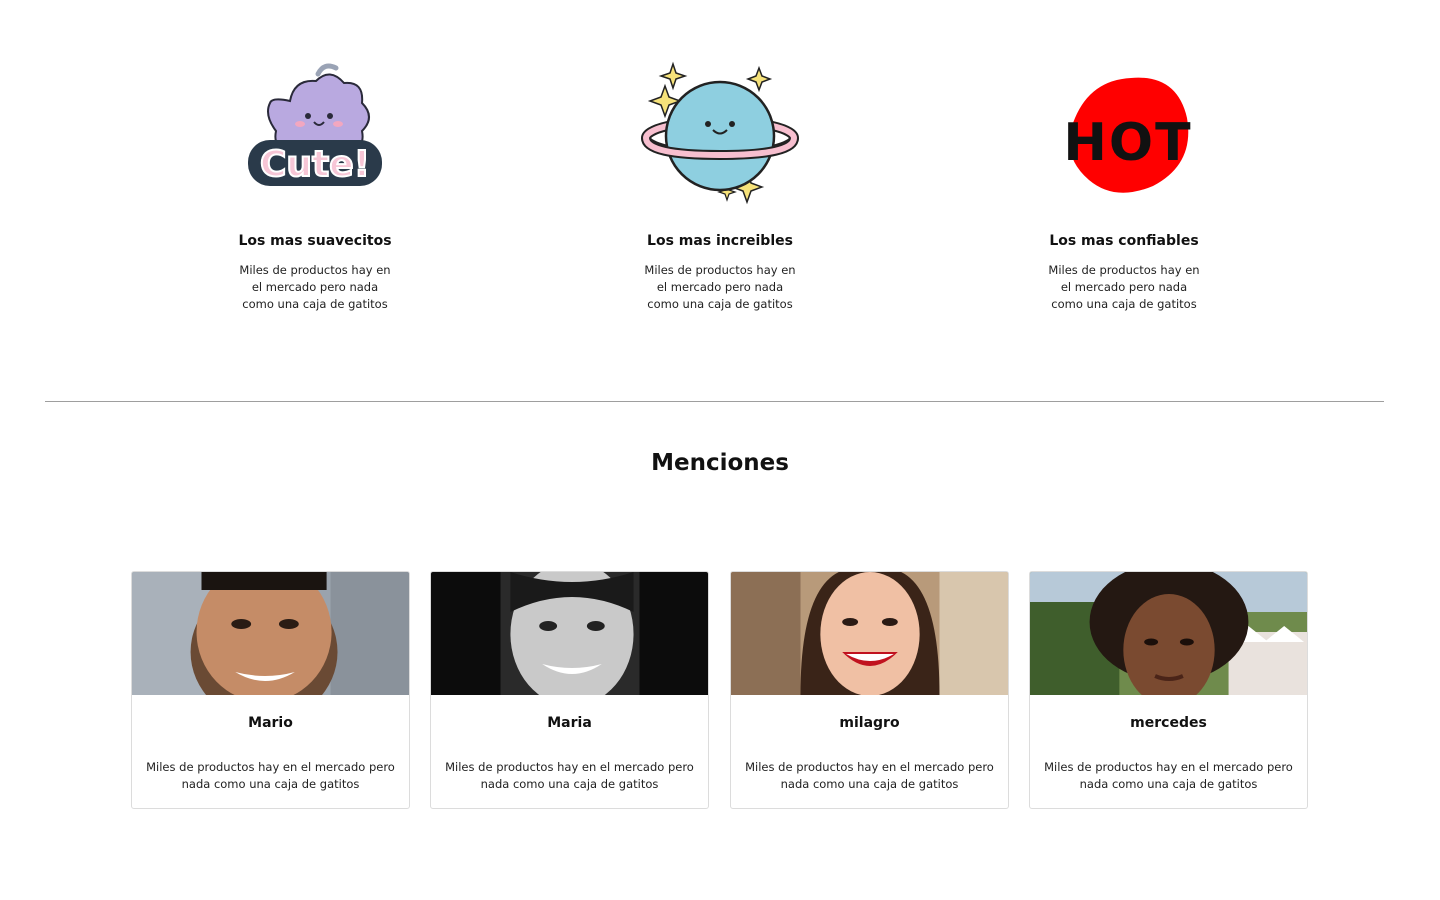  What do you see at coordinates (720, 463) in the screenshot?
I see `mentions-title: Menciones` at bounding box center [720, 463].